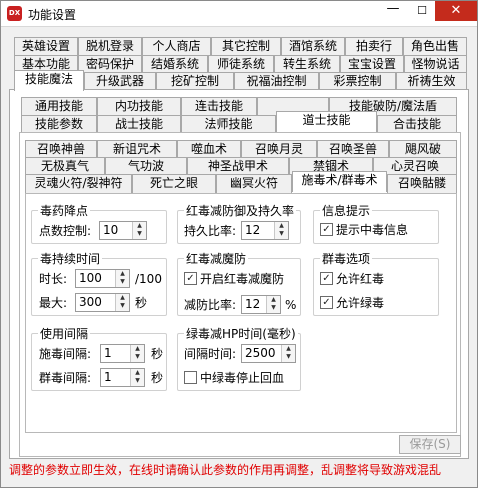 This screenshot has width=478, height=488. Describe the element at coordinates (242, 378) in the screenshot. I see `stop-regen-label: 中绿毒停止回血` at that location.